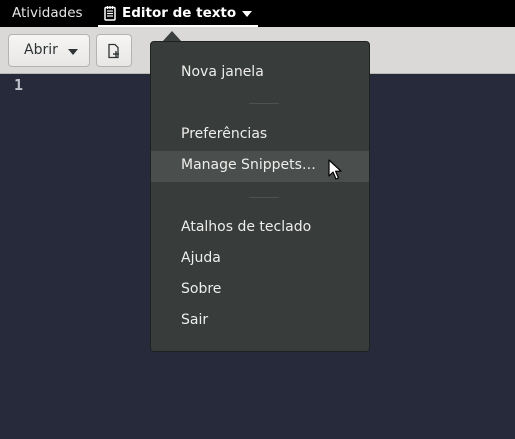  What do you see at coordinates (110, 13) in the screenshot?
I see `text-editor-icon` at bounding box center [110, 13].